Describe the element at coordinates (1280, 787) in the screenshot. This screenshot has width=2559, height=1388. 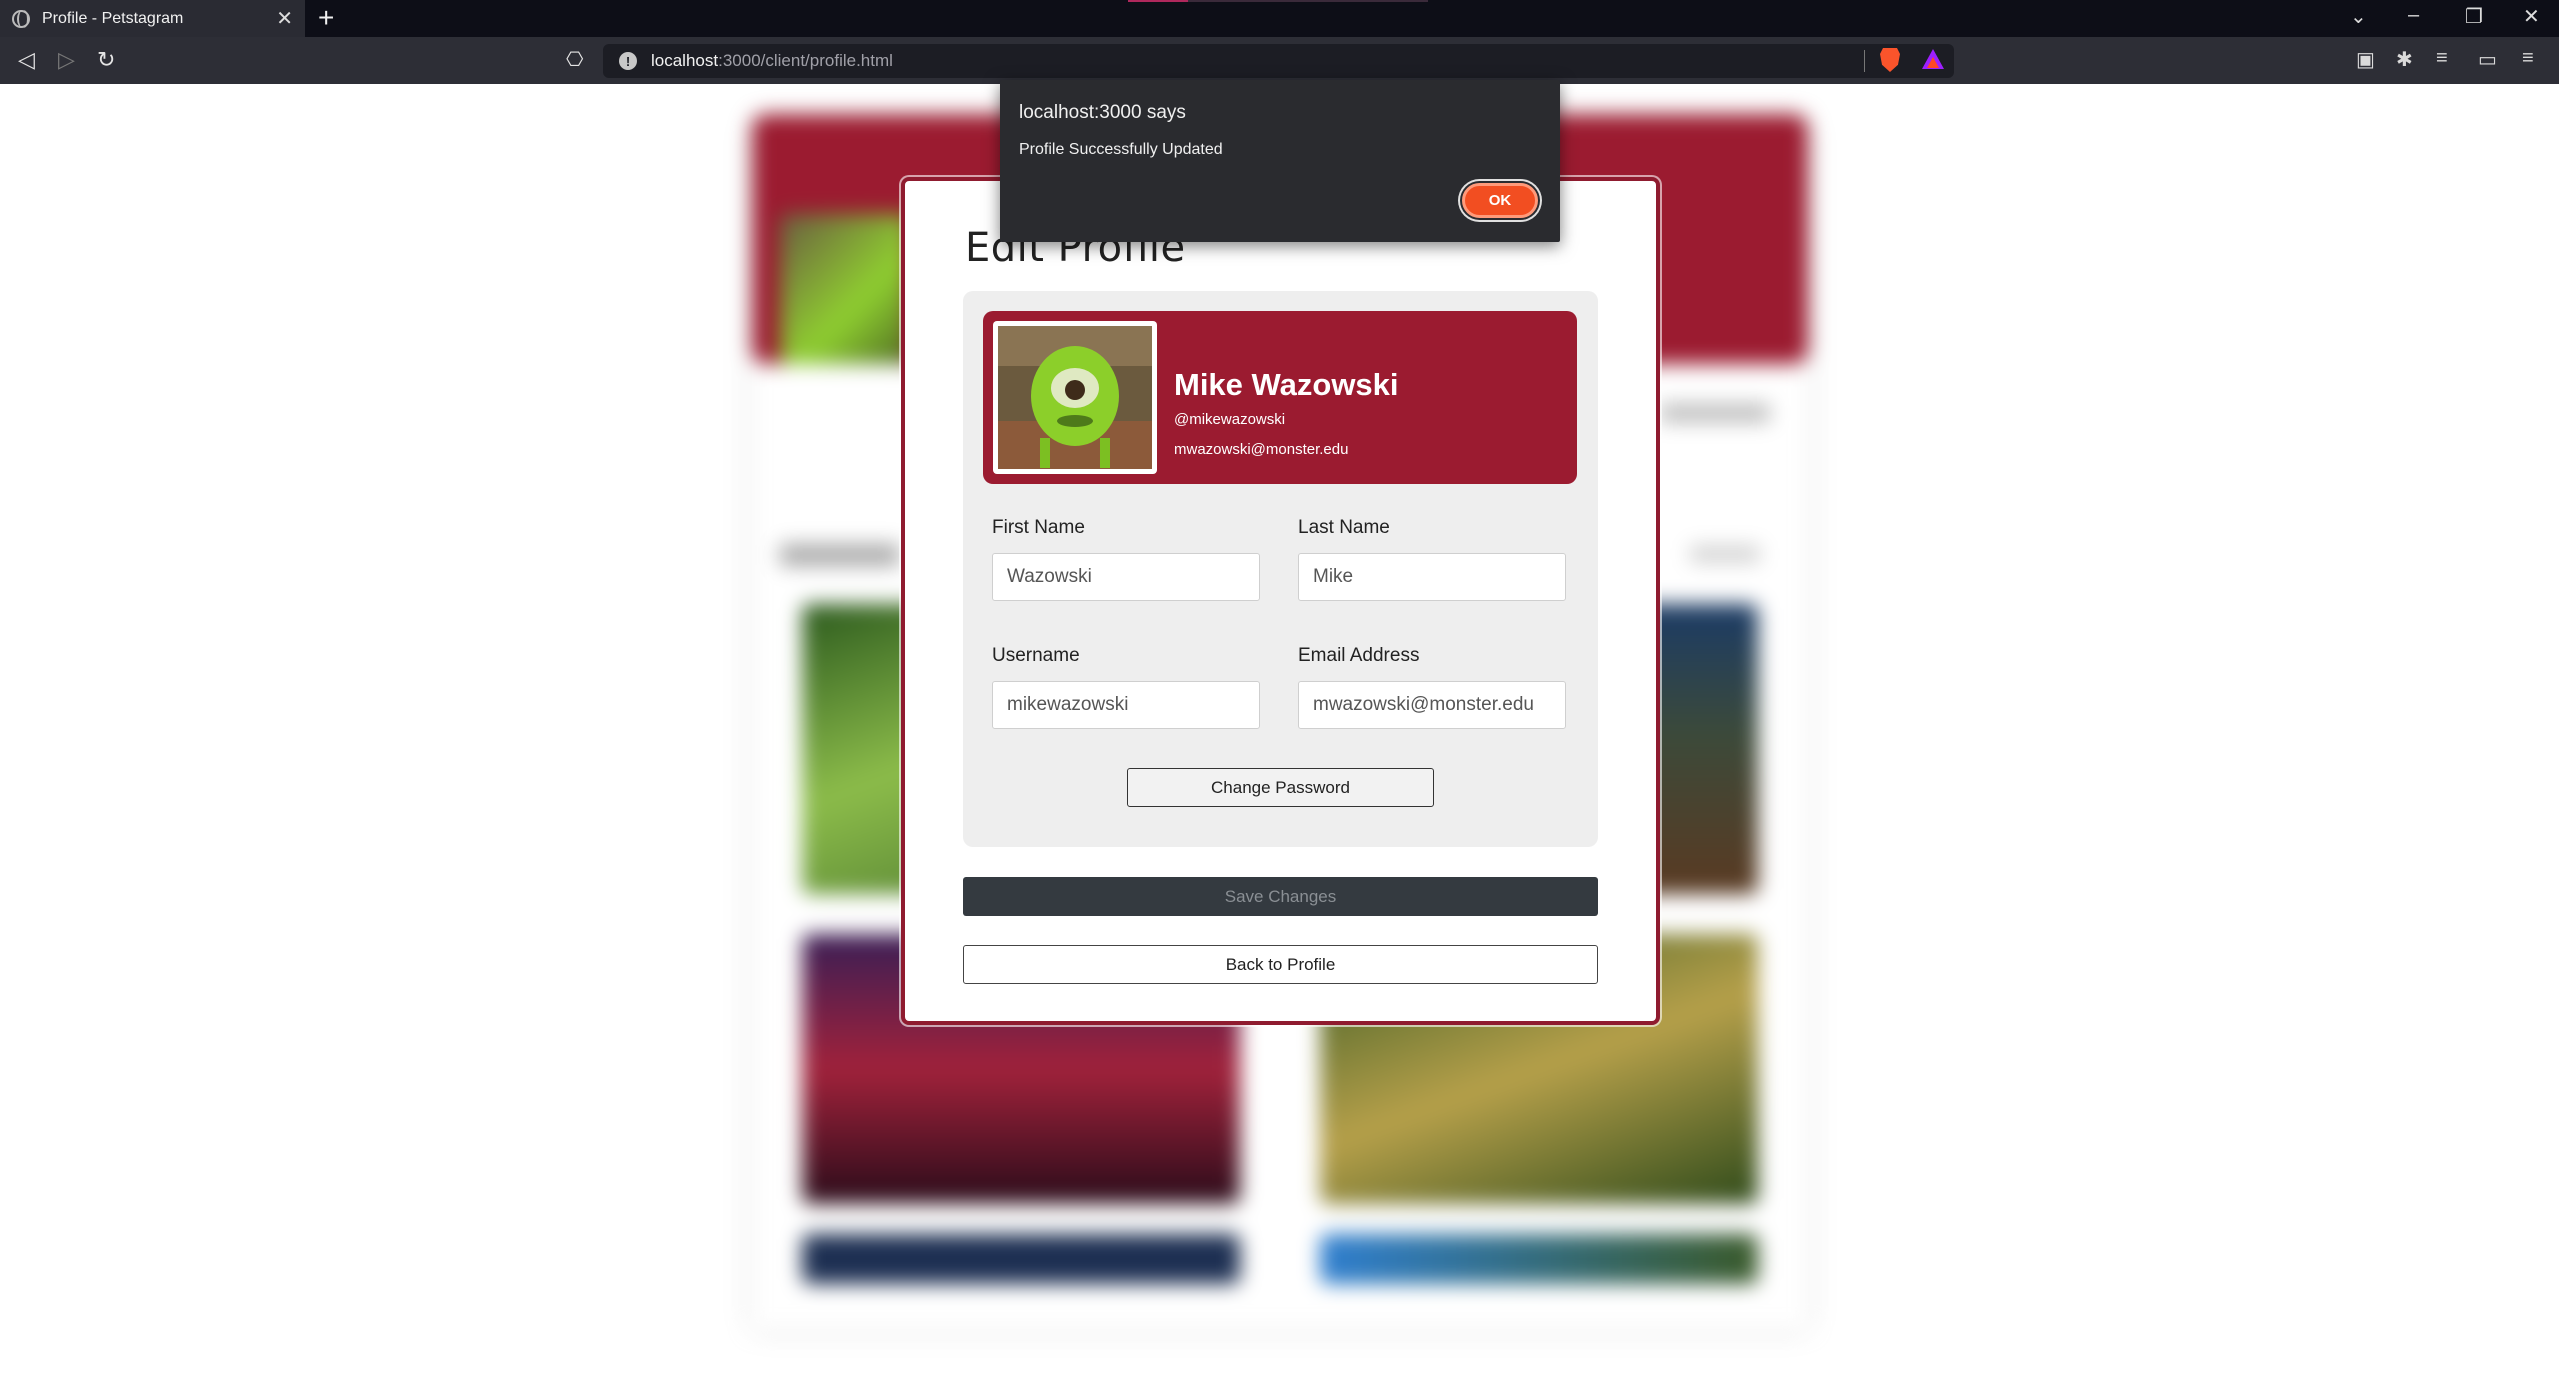
I see `change-password-button: Change Password` at that location.